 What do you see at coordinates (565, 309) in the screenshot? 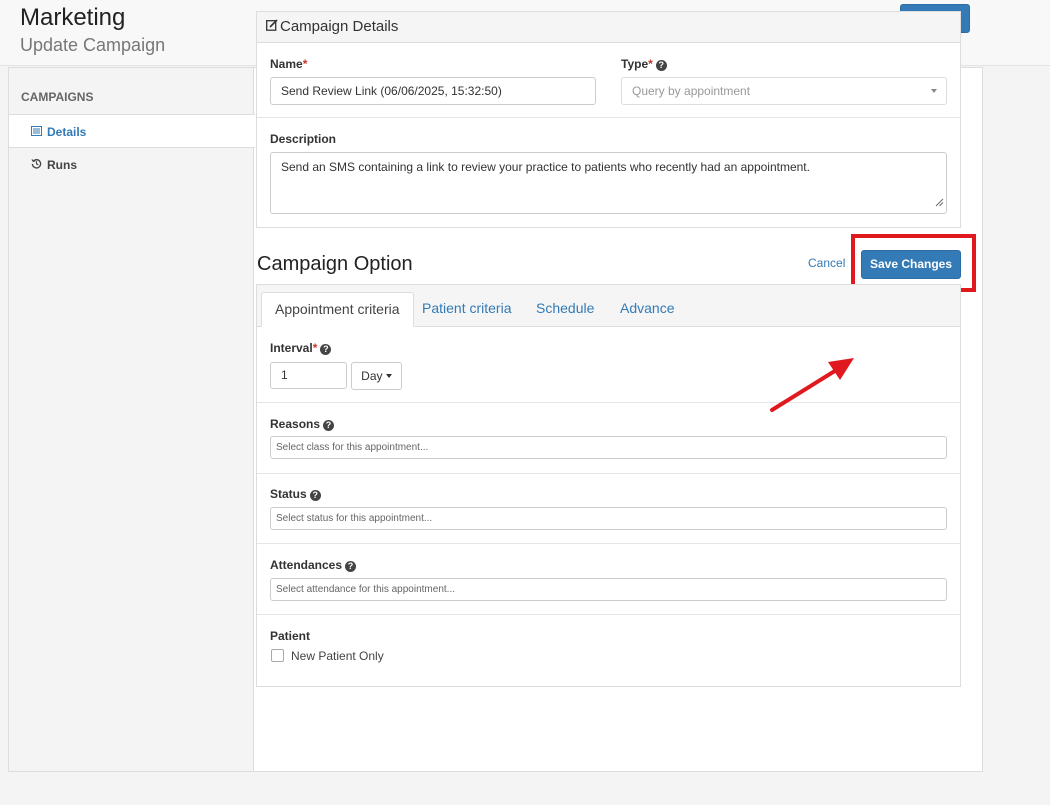
I see `tab-schedule: Schedule` at bounding box center [565, 309].